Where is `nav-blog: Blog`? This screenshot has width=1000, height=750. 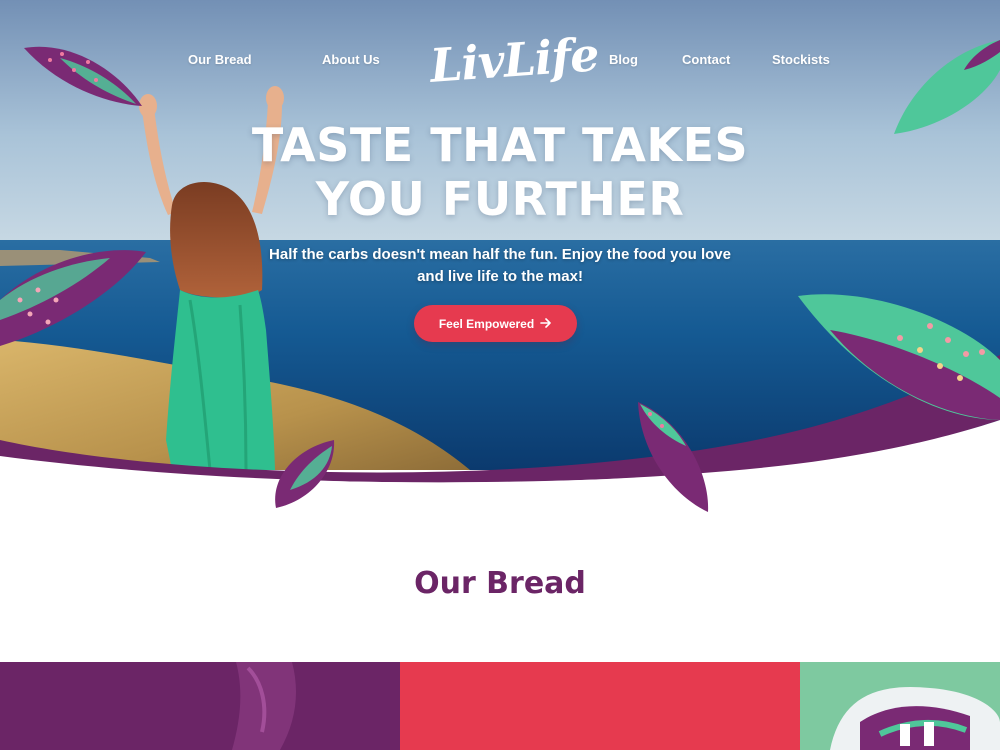 nav-blog: Blog is located at coordinates (623, 59).